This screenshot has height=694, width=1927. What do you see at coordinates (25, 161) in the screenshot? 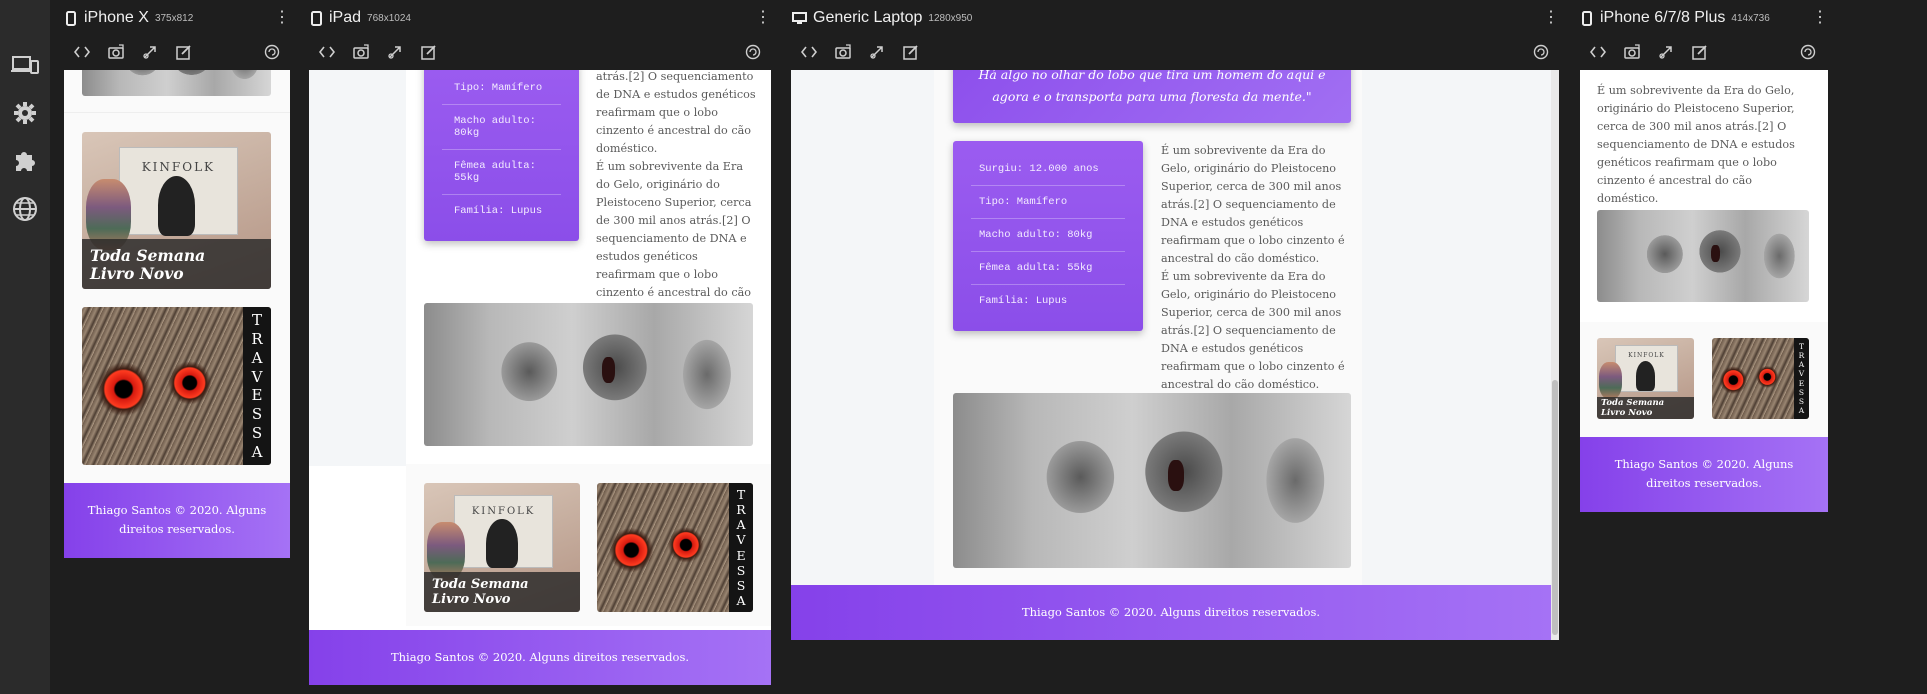
I see `puzzle-icon` at bounding box center [25, 161].